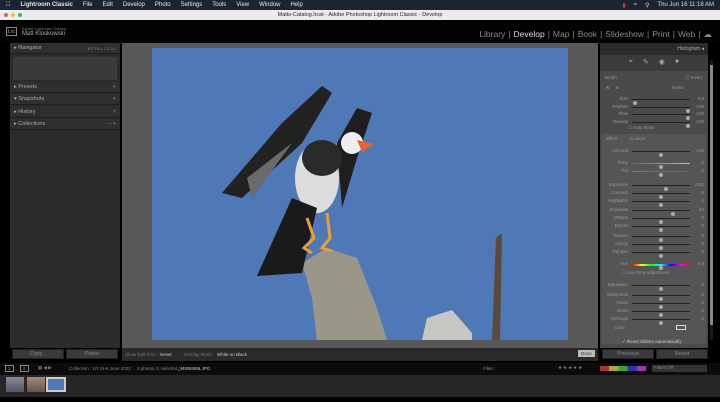 The image size is (720, 402). Describe the element at coordinates (114, 112) in the screenshot. I see `clear-history-icon: ×` at that location.